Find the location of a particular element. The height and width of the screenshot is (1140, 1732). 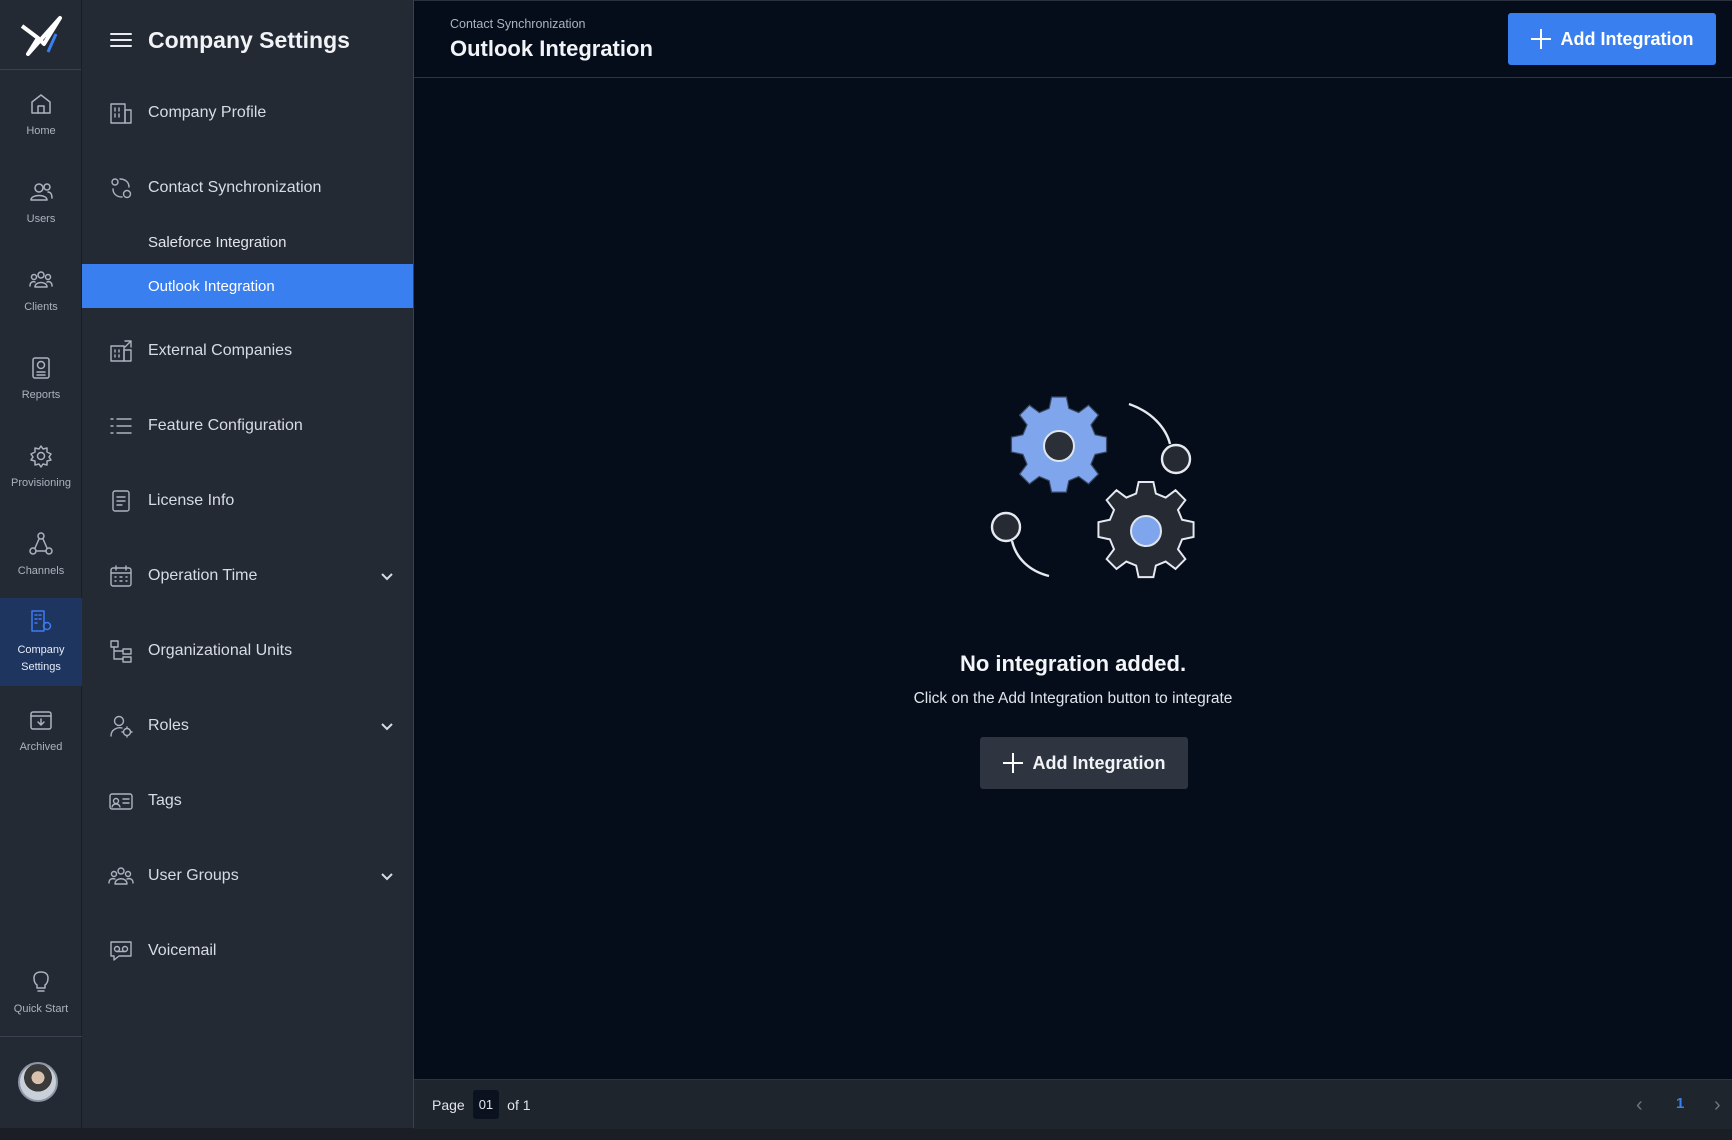

channels-icon is located at coordinates (41, 544).